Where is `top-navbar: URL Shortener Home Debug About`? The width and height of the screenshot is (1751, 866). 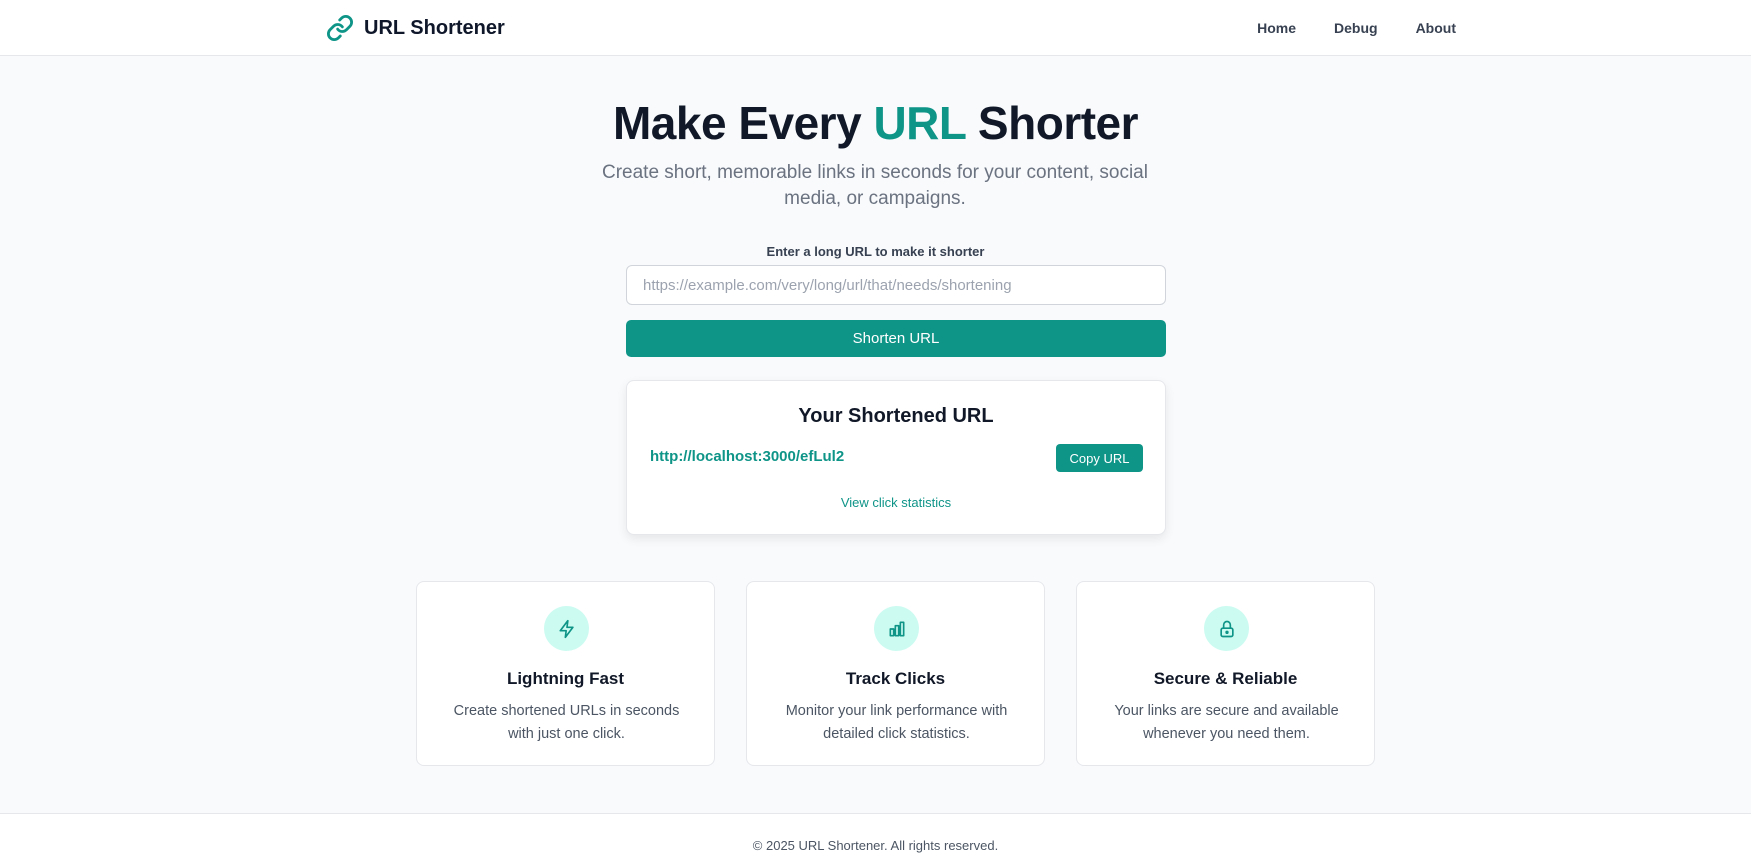 top-navbar: URL Shortener Home Debug About is located at coordinates (875, 28).